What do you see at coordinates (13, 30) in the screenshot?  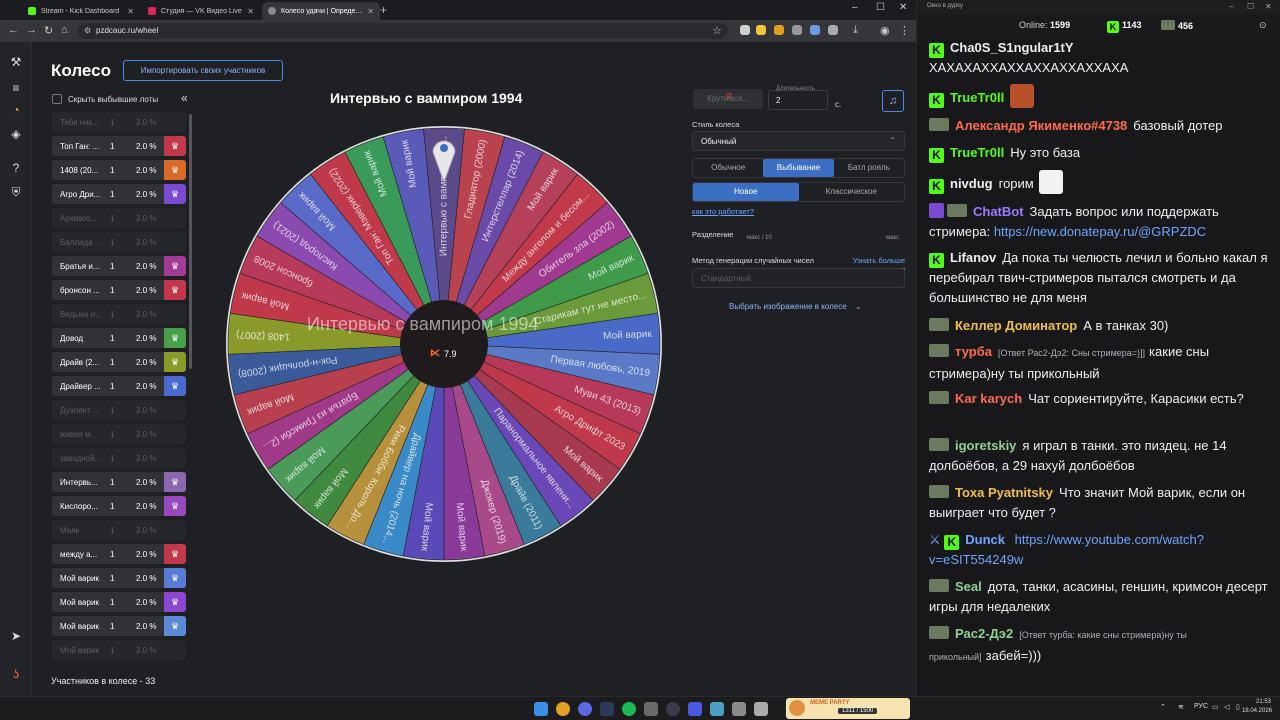 I see `back-icon: ←` at bounding box center [13, 30].